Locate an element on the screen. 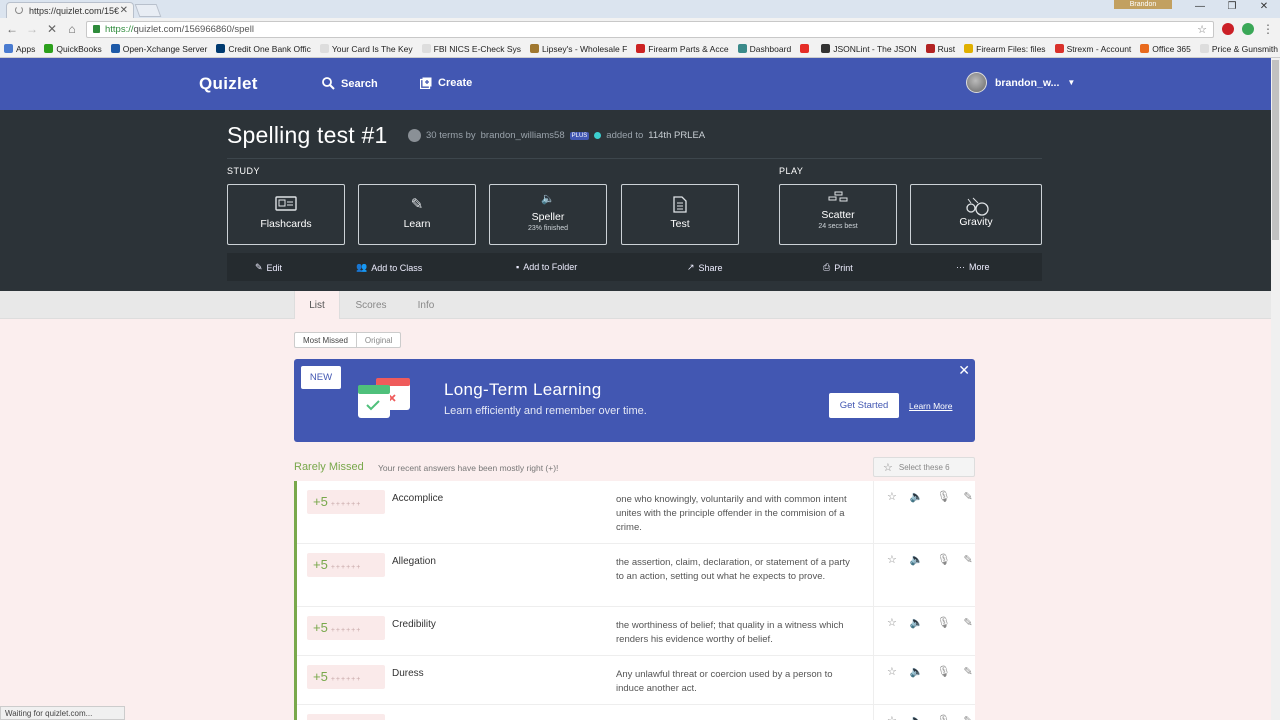  bookmark-item: JSONLint - The JSON is located at coordinates (869, 48).